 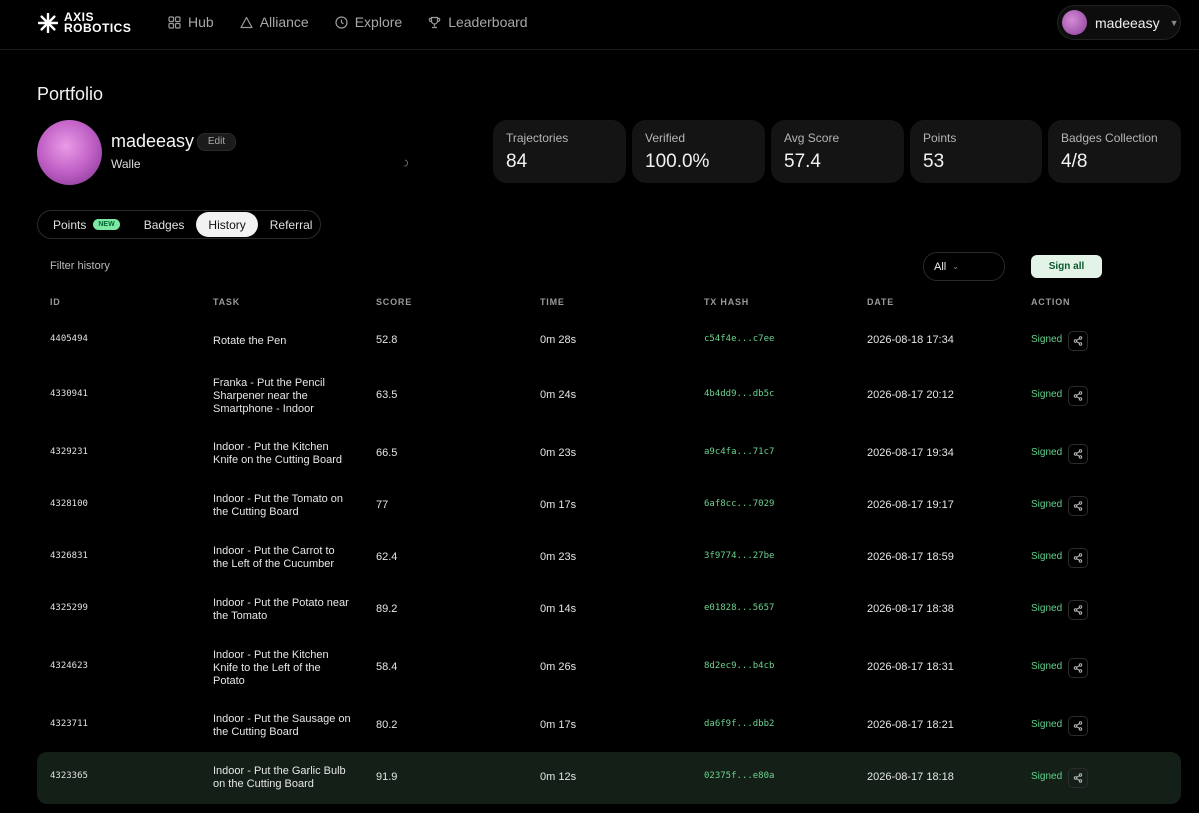 What do you see at coordinates (1114, 151) in the screenshot?
I see `stat-card-badges-collection: Badges Collection 4/8` at bounding box center [1114, 151].